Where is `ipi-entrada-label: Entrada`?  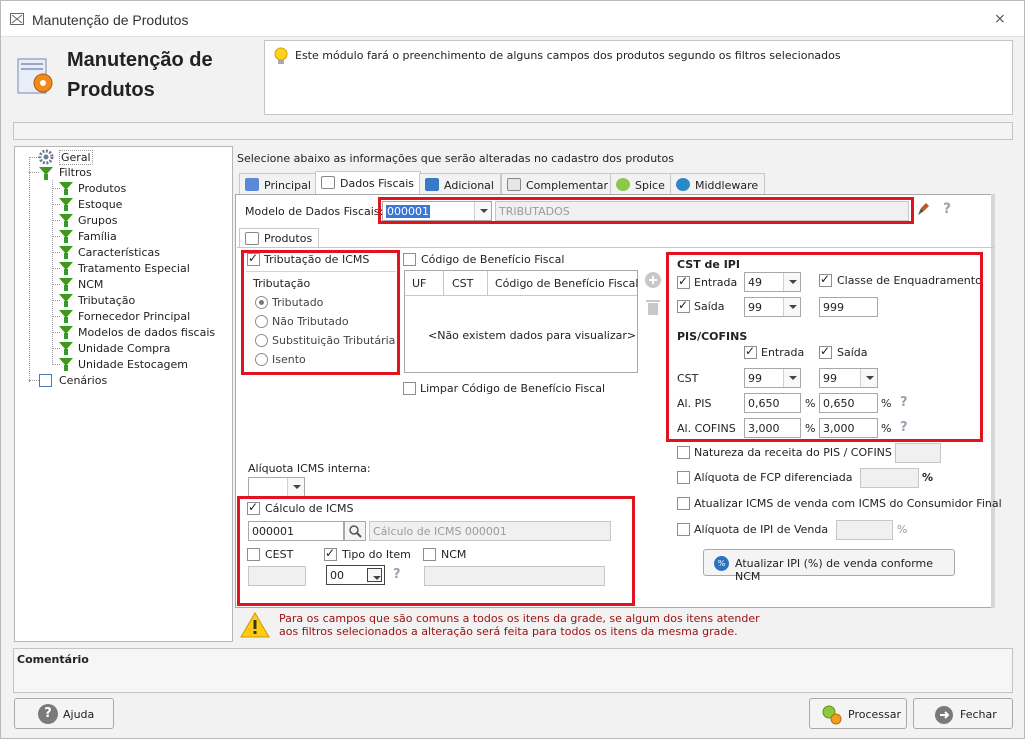 ipi-entrada-label: Entrada is located at coordinates (716, 282).